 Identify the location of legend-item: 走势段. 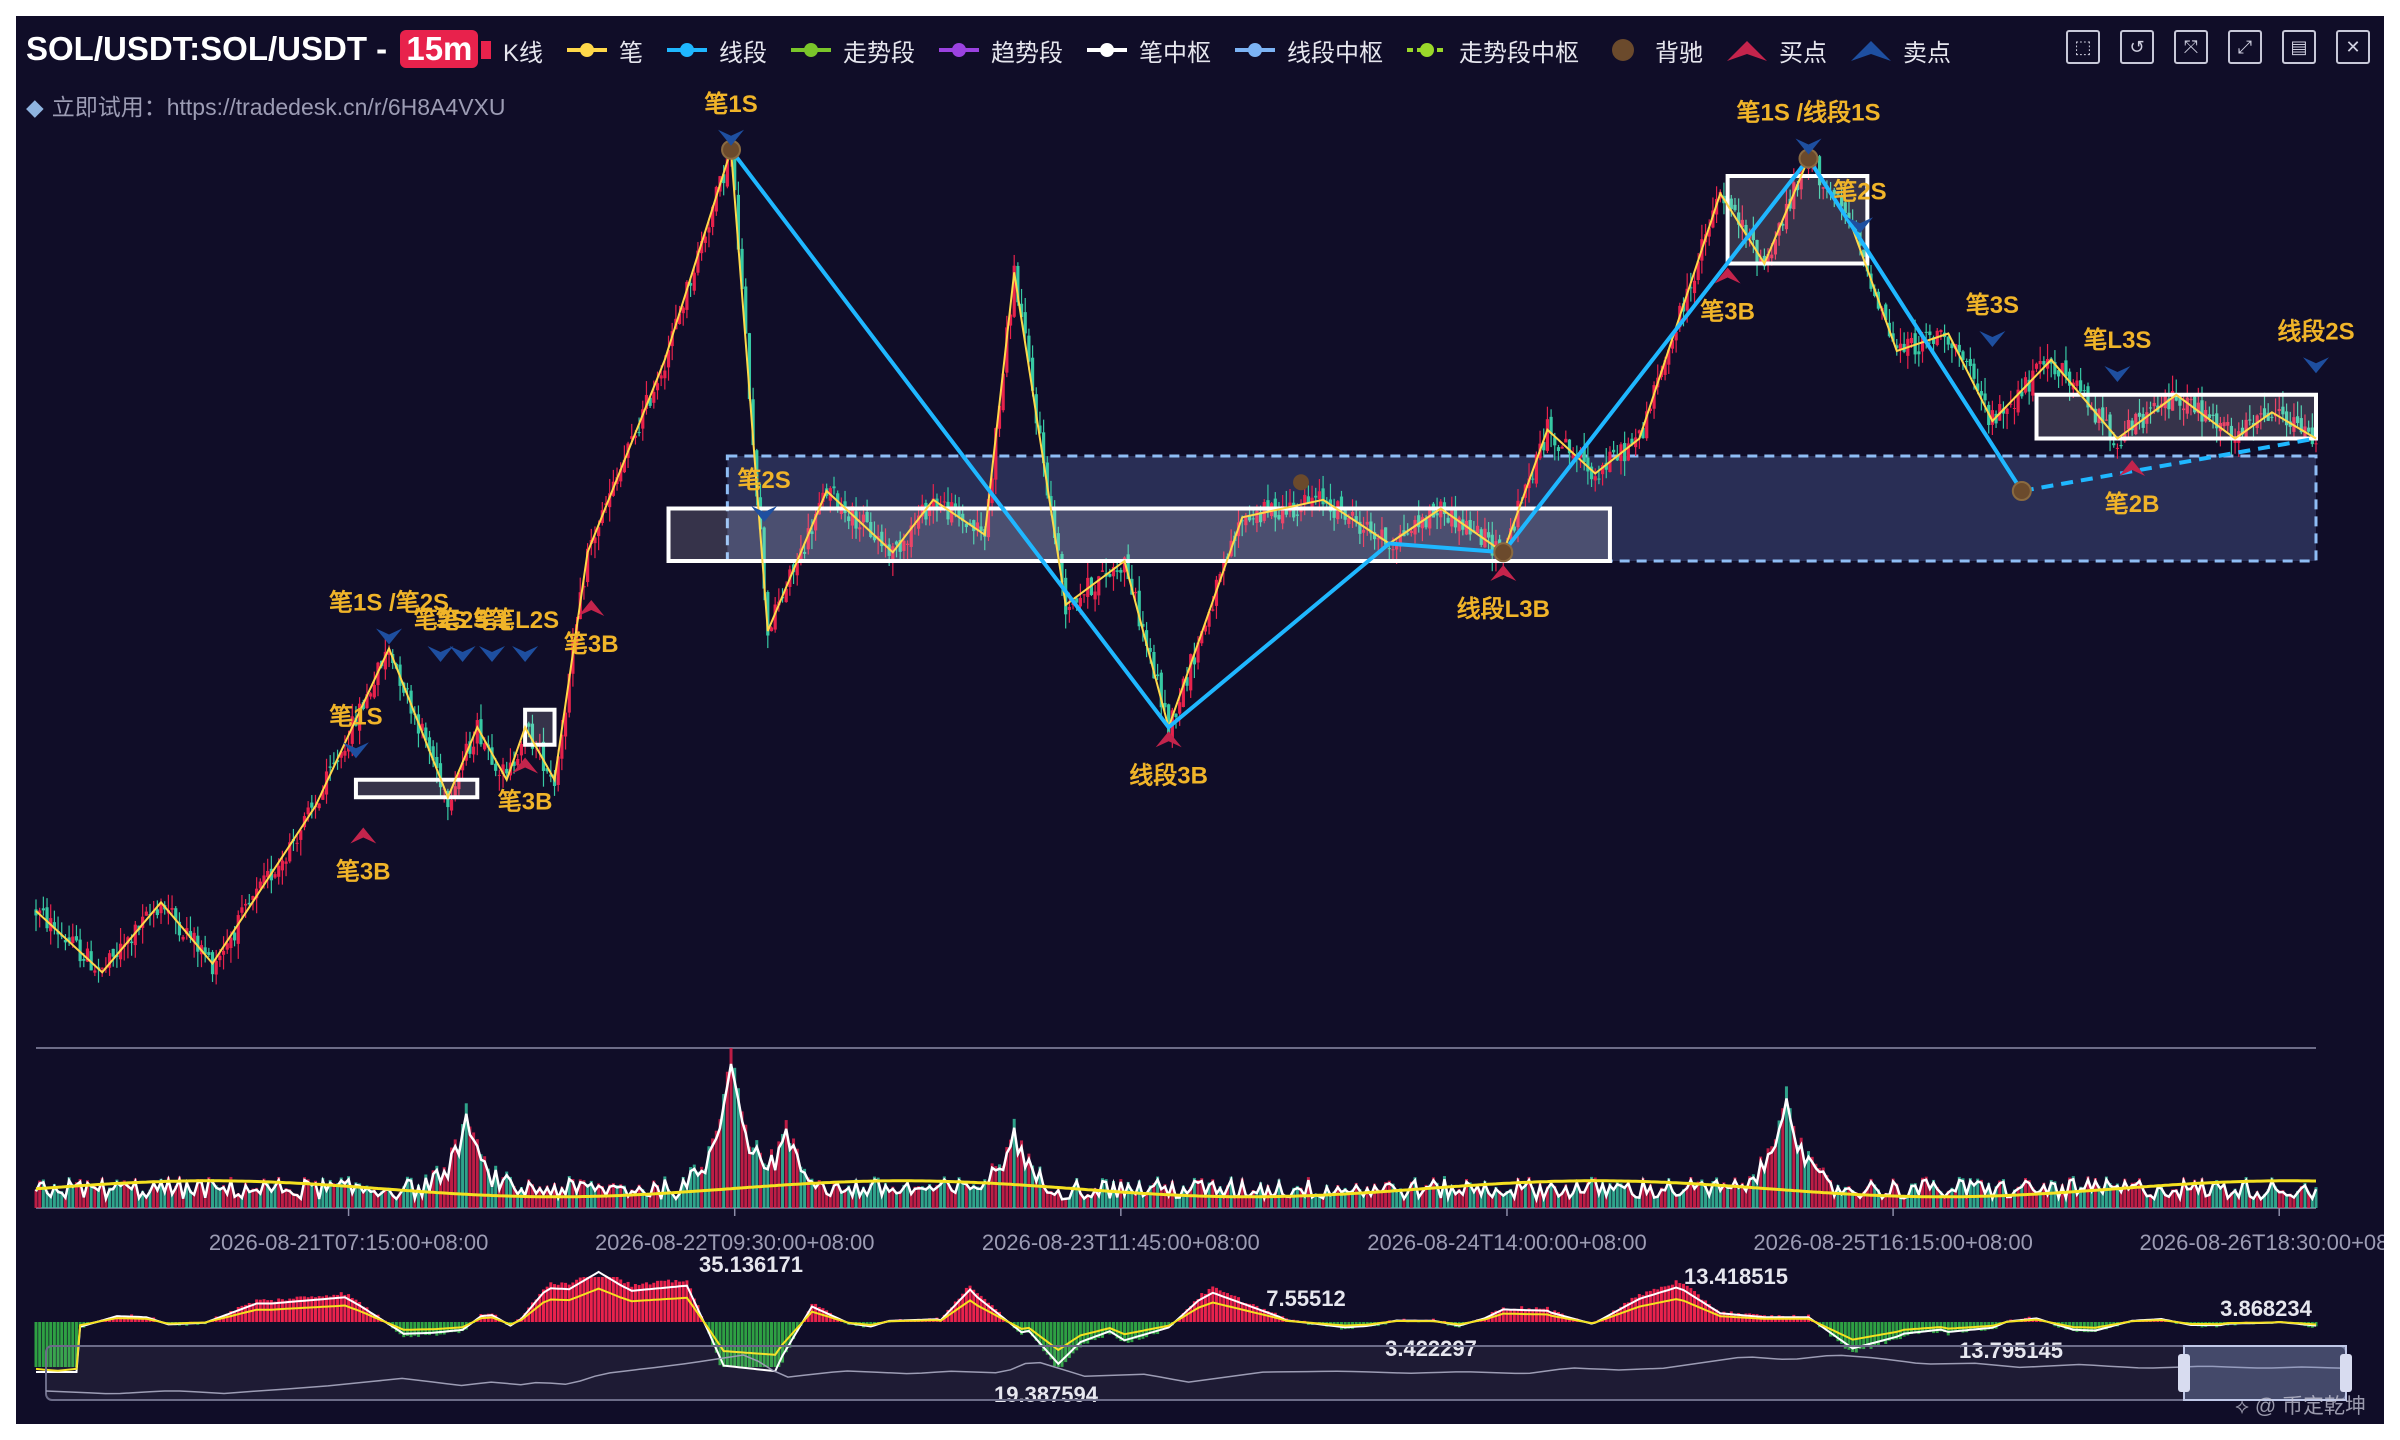
(852, 50).